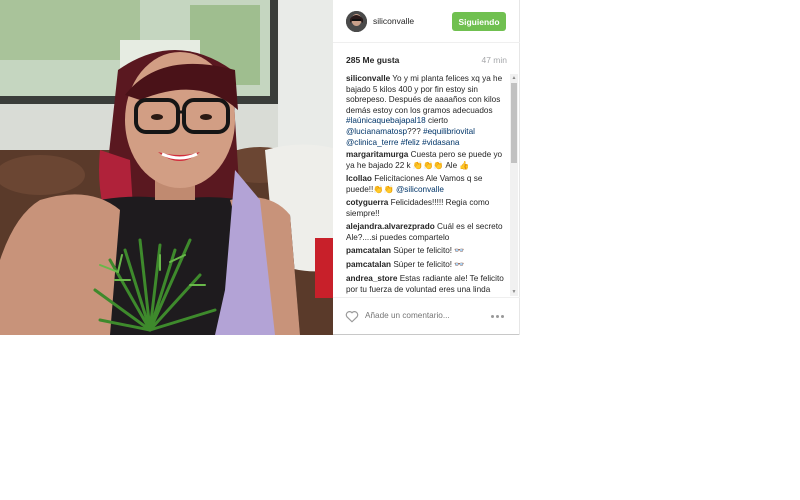  I want to click on mention-link: @clinica_terre, so click(372, 142).